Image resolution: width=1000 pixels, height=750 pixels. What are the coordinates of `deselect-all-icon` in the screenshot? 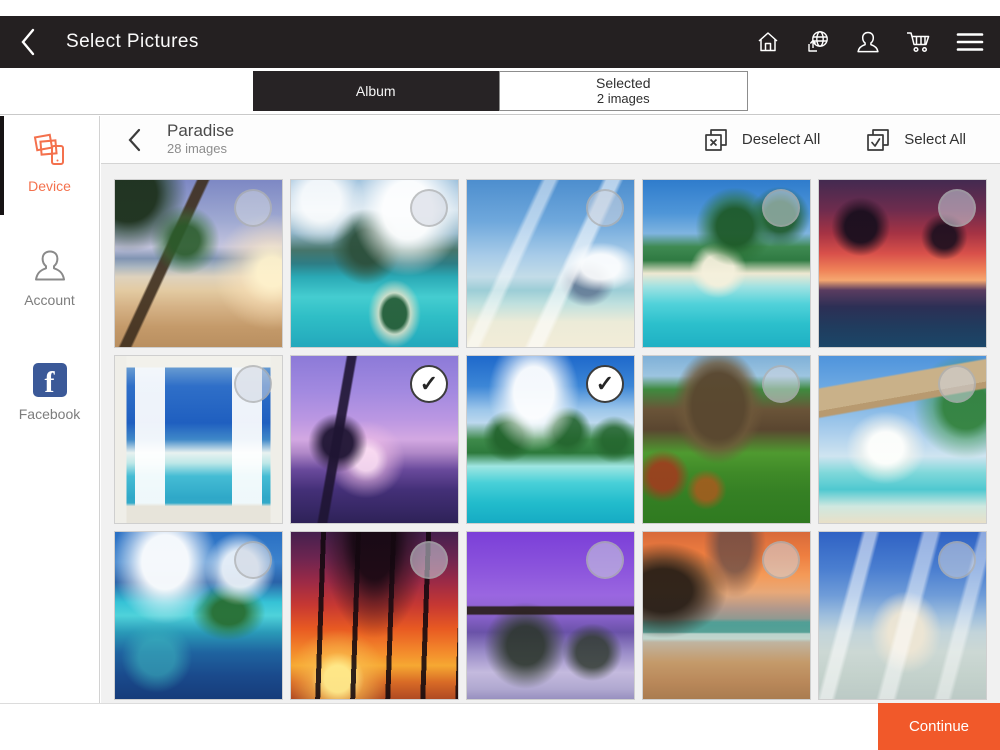 It's located at (716, 139).